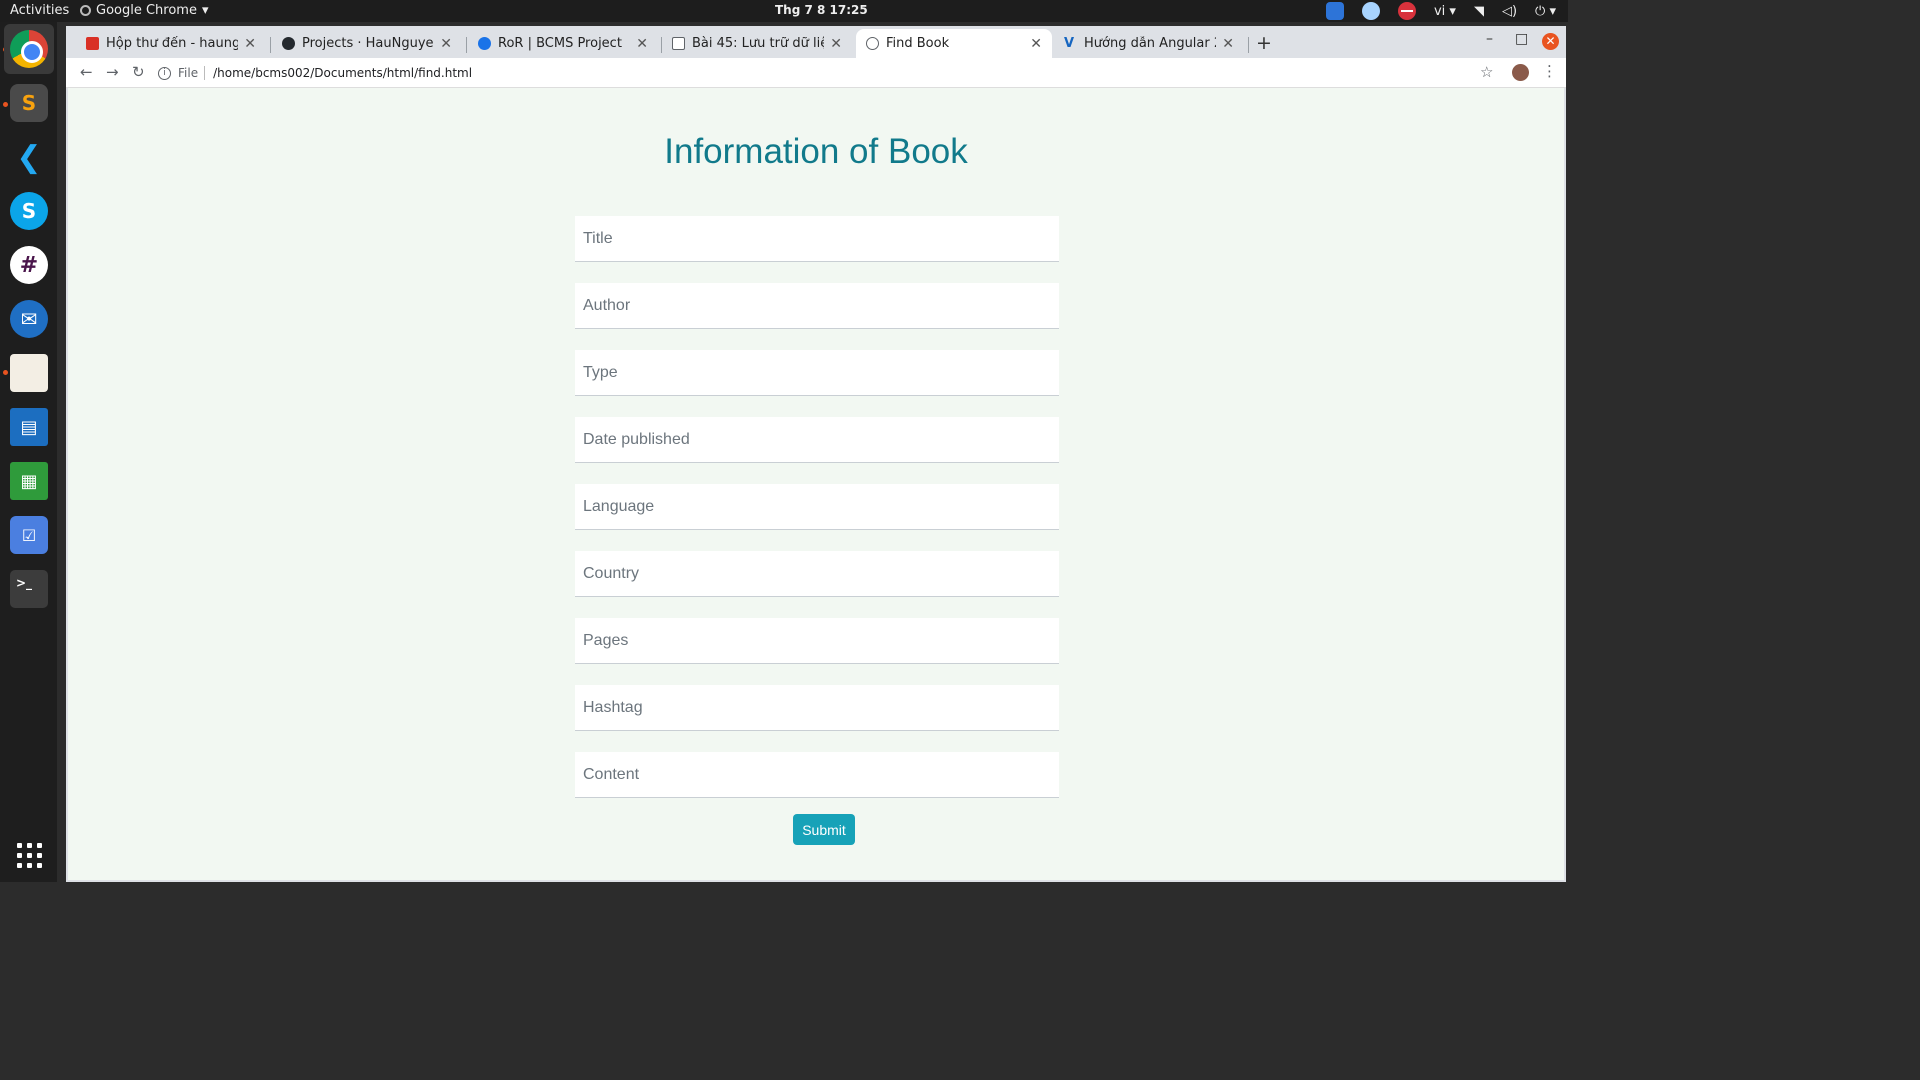 This screenshot has height=1080, width=1920. Describe the element at coordinates (1406, 11) in the screenshot. I see `no-entry-icon` at that location.